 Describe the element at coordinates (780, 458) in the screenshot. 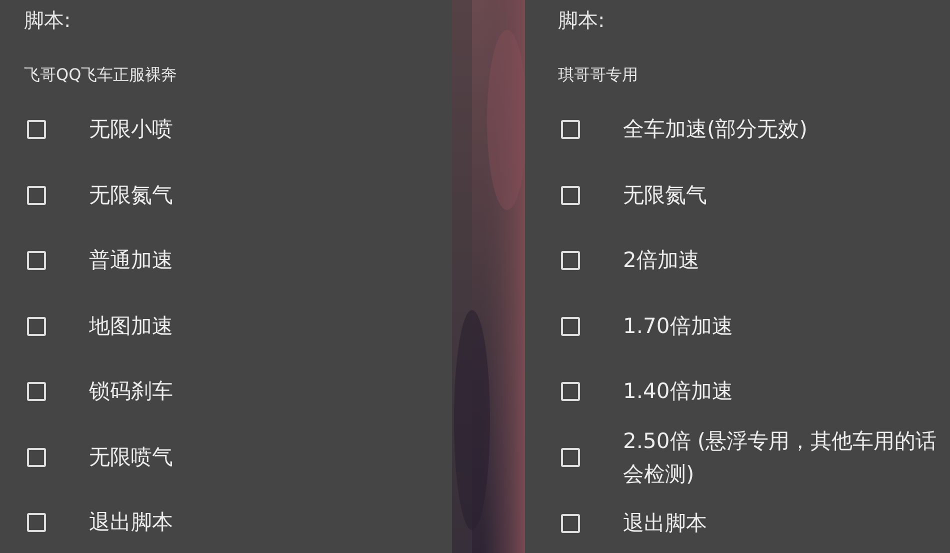

I see `option-label: 2.50倍 (悬浮专用，其他车用的话会检测)` at that location.